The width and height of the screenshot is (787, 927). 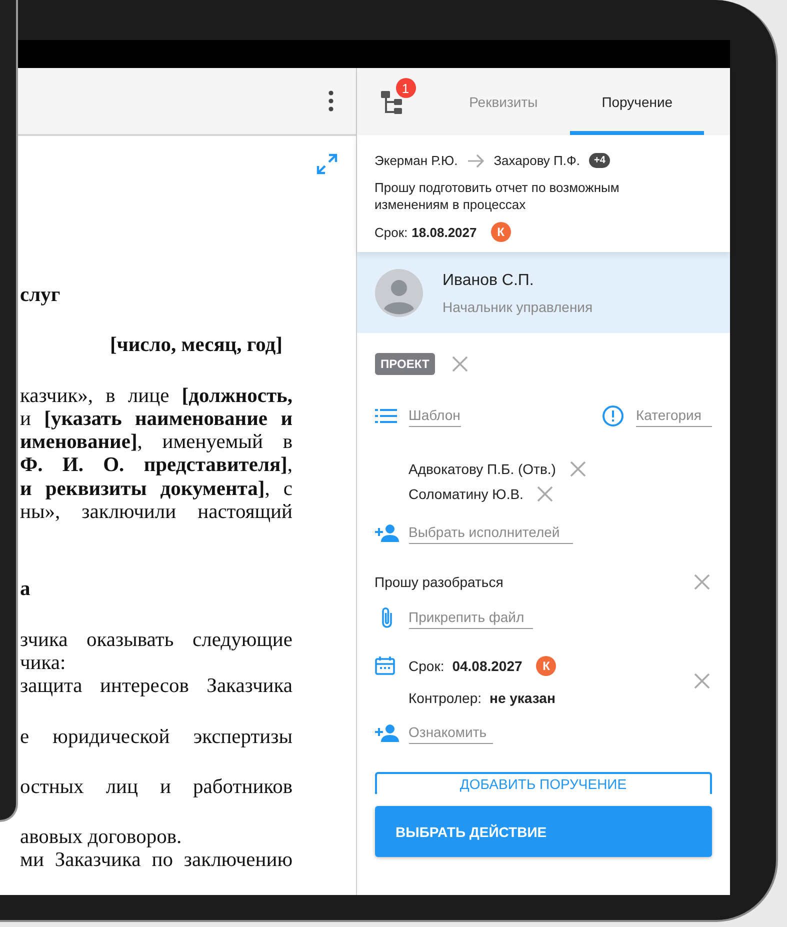 I want to click on arrow-right-icon, so click(x=475, y=161).